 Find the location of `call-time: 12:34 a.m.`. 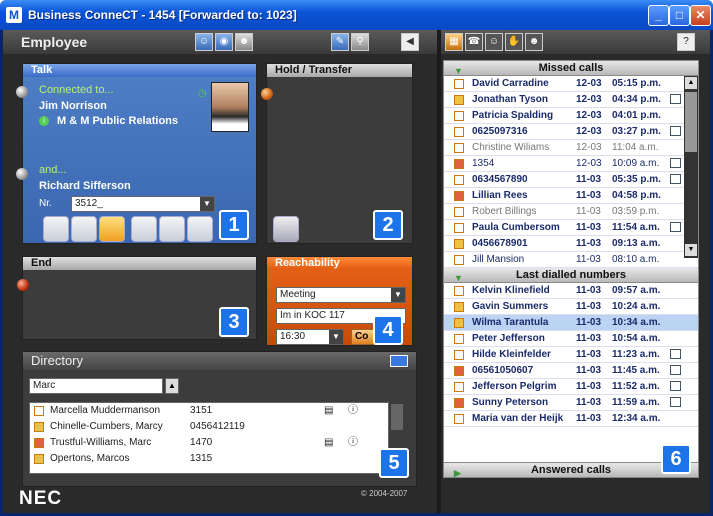

call-time: 12:34 a.m. is located at coordinates (636, 418).